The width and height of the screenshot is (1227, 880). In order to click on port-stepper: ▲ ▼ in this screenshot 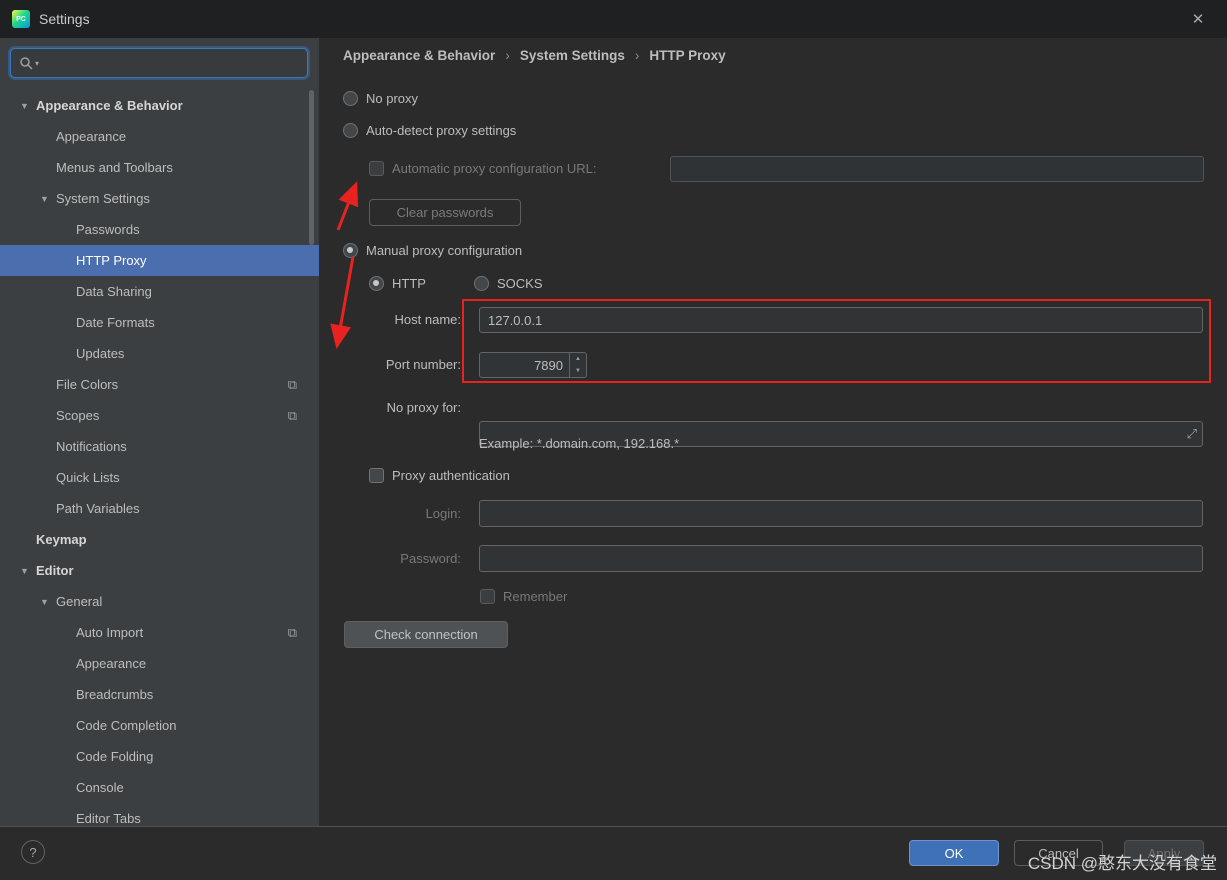, I will do `click(577, 365)`.